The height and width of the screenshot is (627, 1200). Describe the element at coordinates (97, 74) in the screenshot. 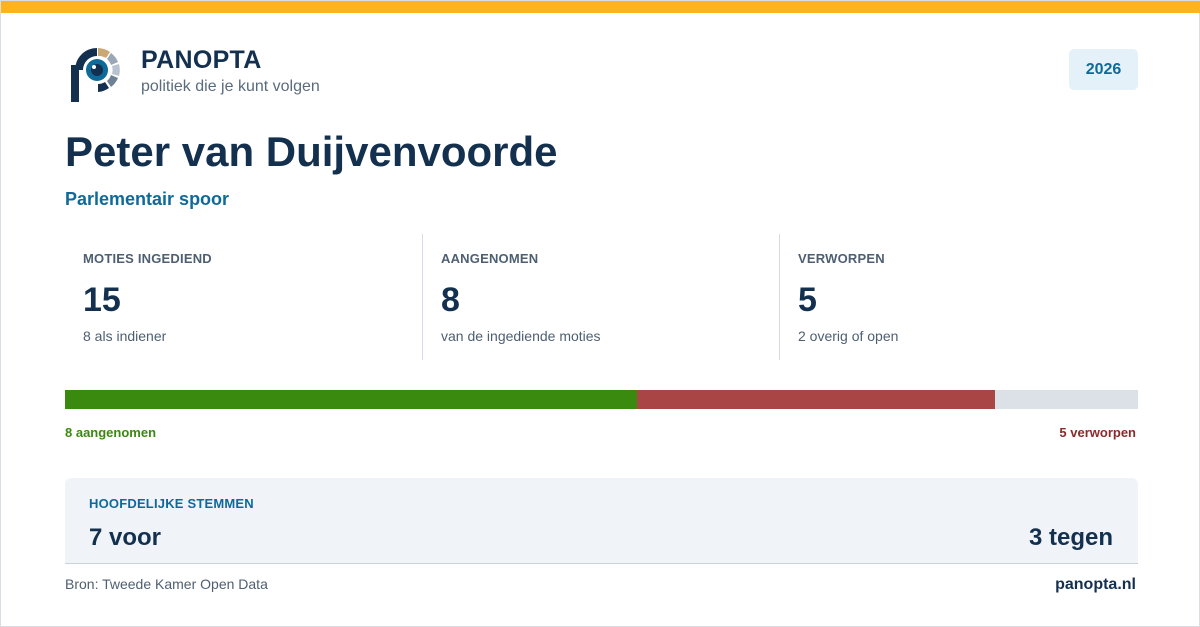

I see `panopta-eye-logo-icon` at that location.